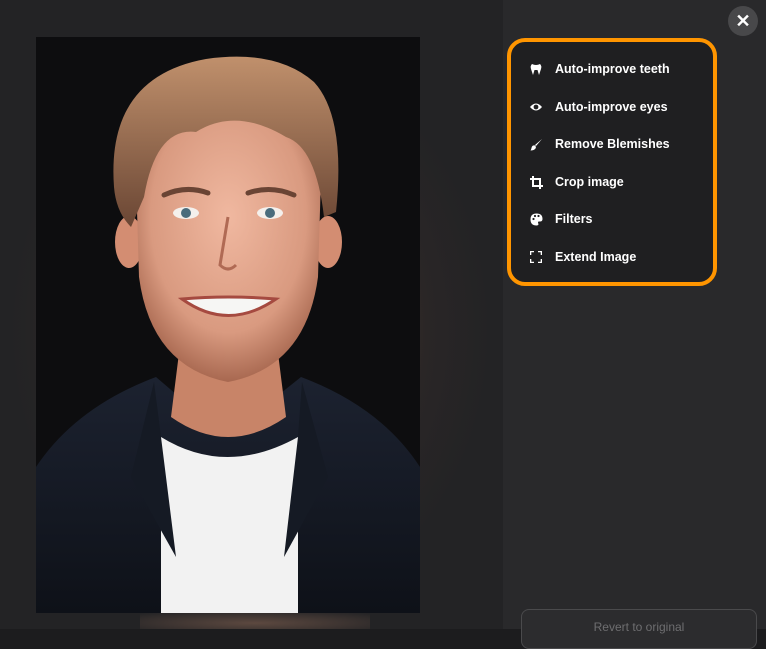 Image resolution: width=766 pixels, height=649 pixels. I want to click on menu-item-remove-blemishes: Remove Blemishes, so click(599, 144).